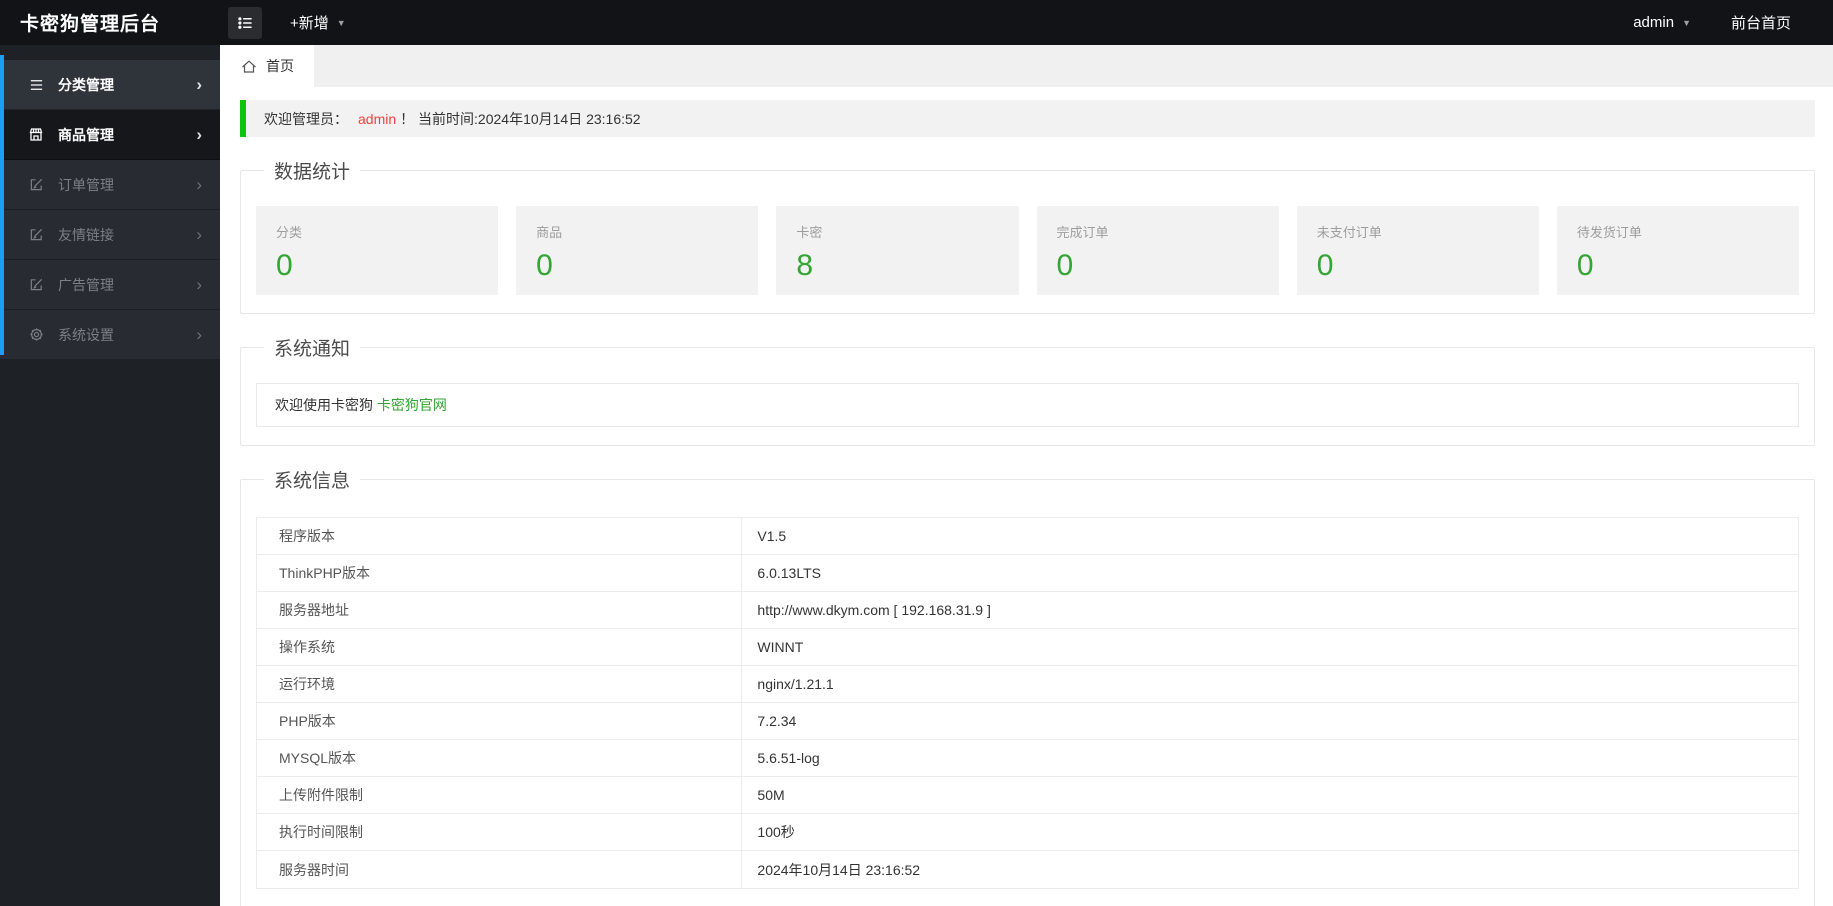 Image resolution: width=1833 pixels, height=906 pixels. I want to click on sidebar-item-category: 分类管理 ›, so click(110, 85).